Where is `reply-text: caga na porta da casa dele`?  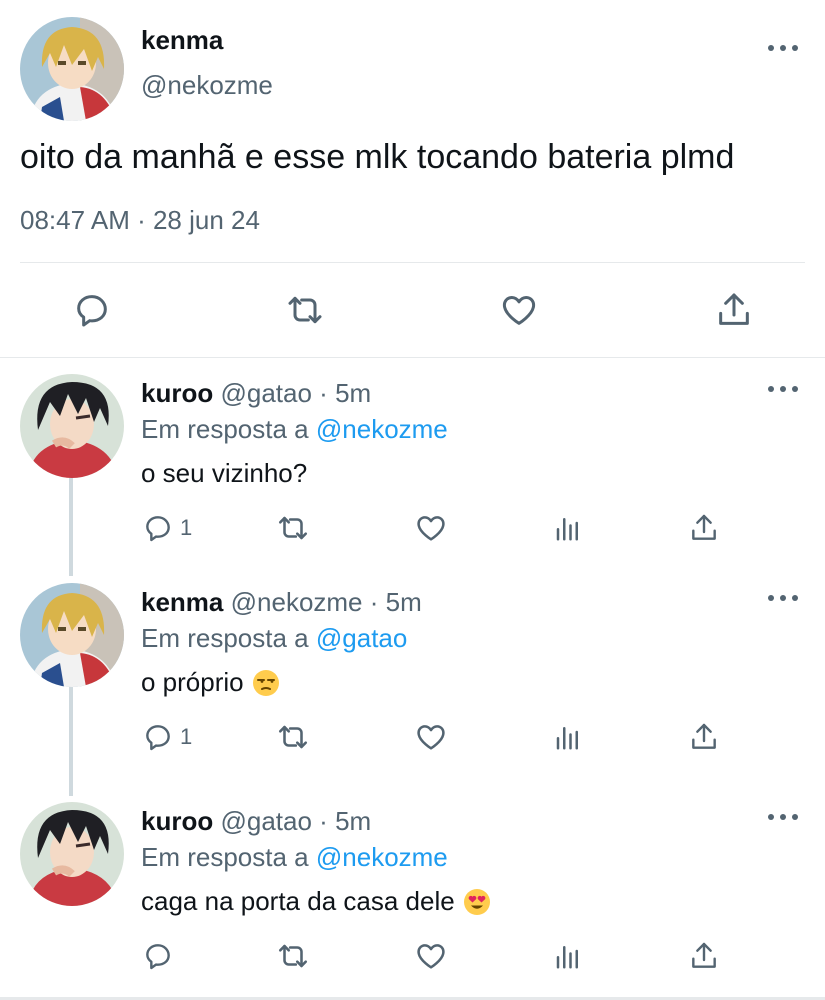 reply-text: caga na porta da casa dele is located at coordinates (316, 901).